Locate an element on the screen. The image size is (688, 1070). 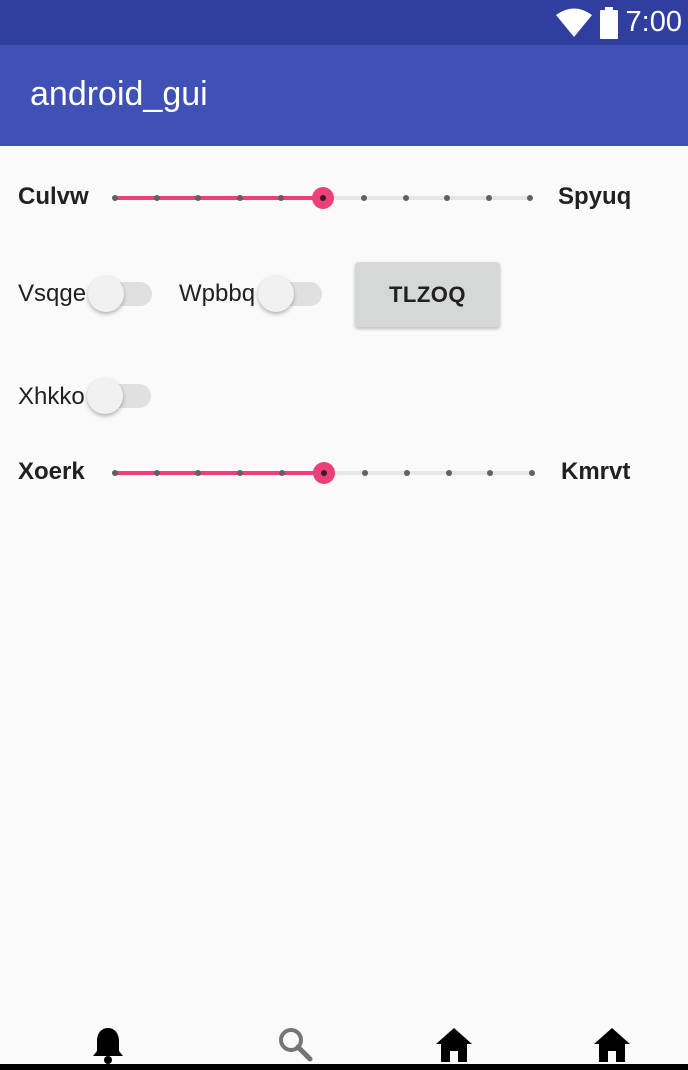
nav-search is located at coordinates (295, 1044).